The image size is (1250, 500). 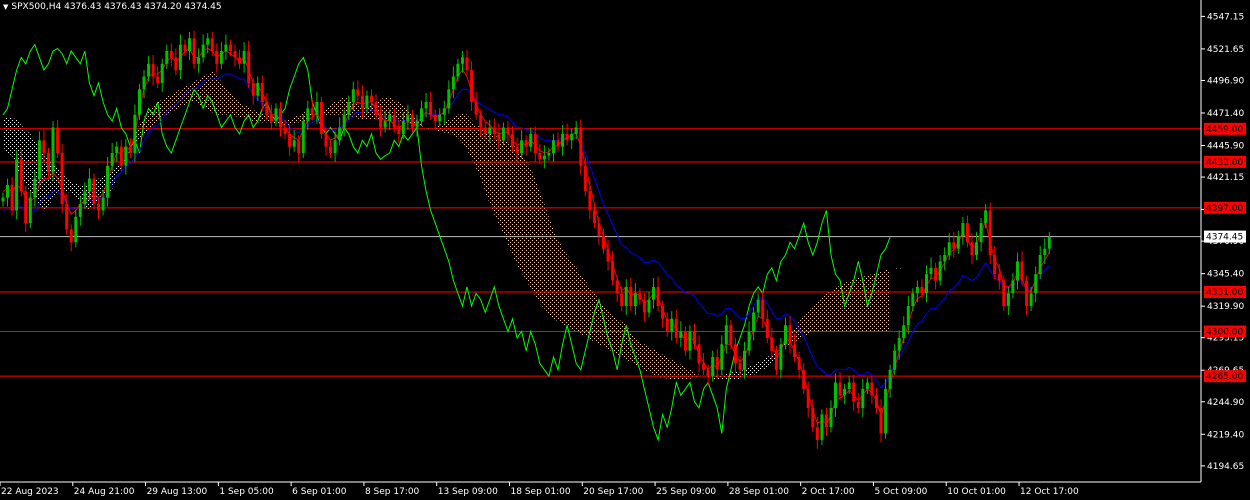 I want to click on price-tick-label: 4521.65, so click(x=1225, y=50).